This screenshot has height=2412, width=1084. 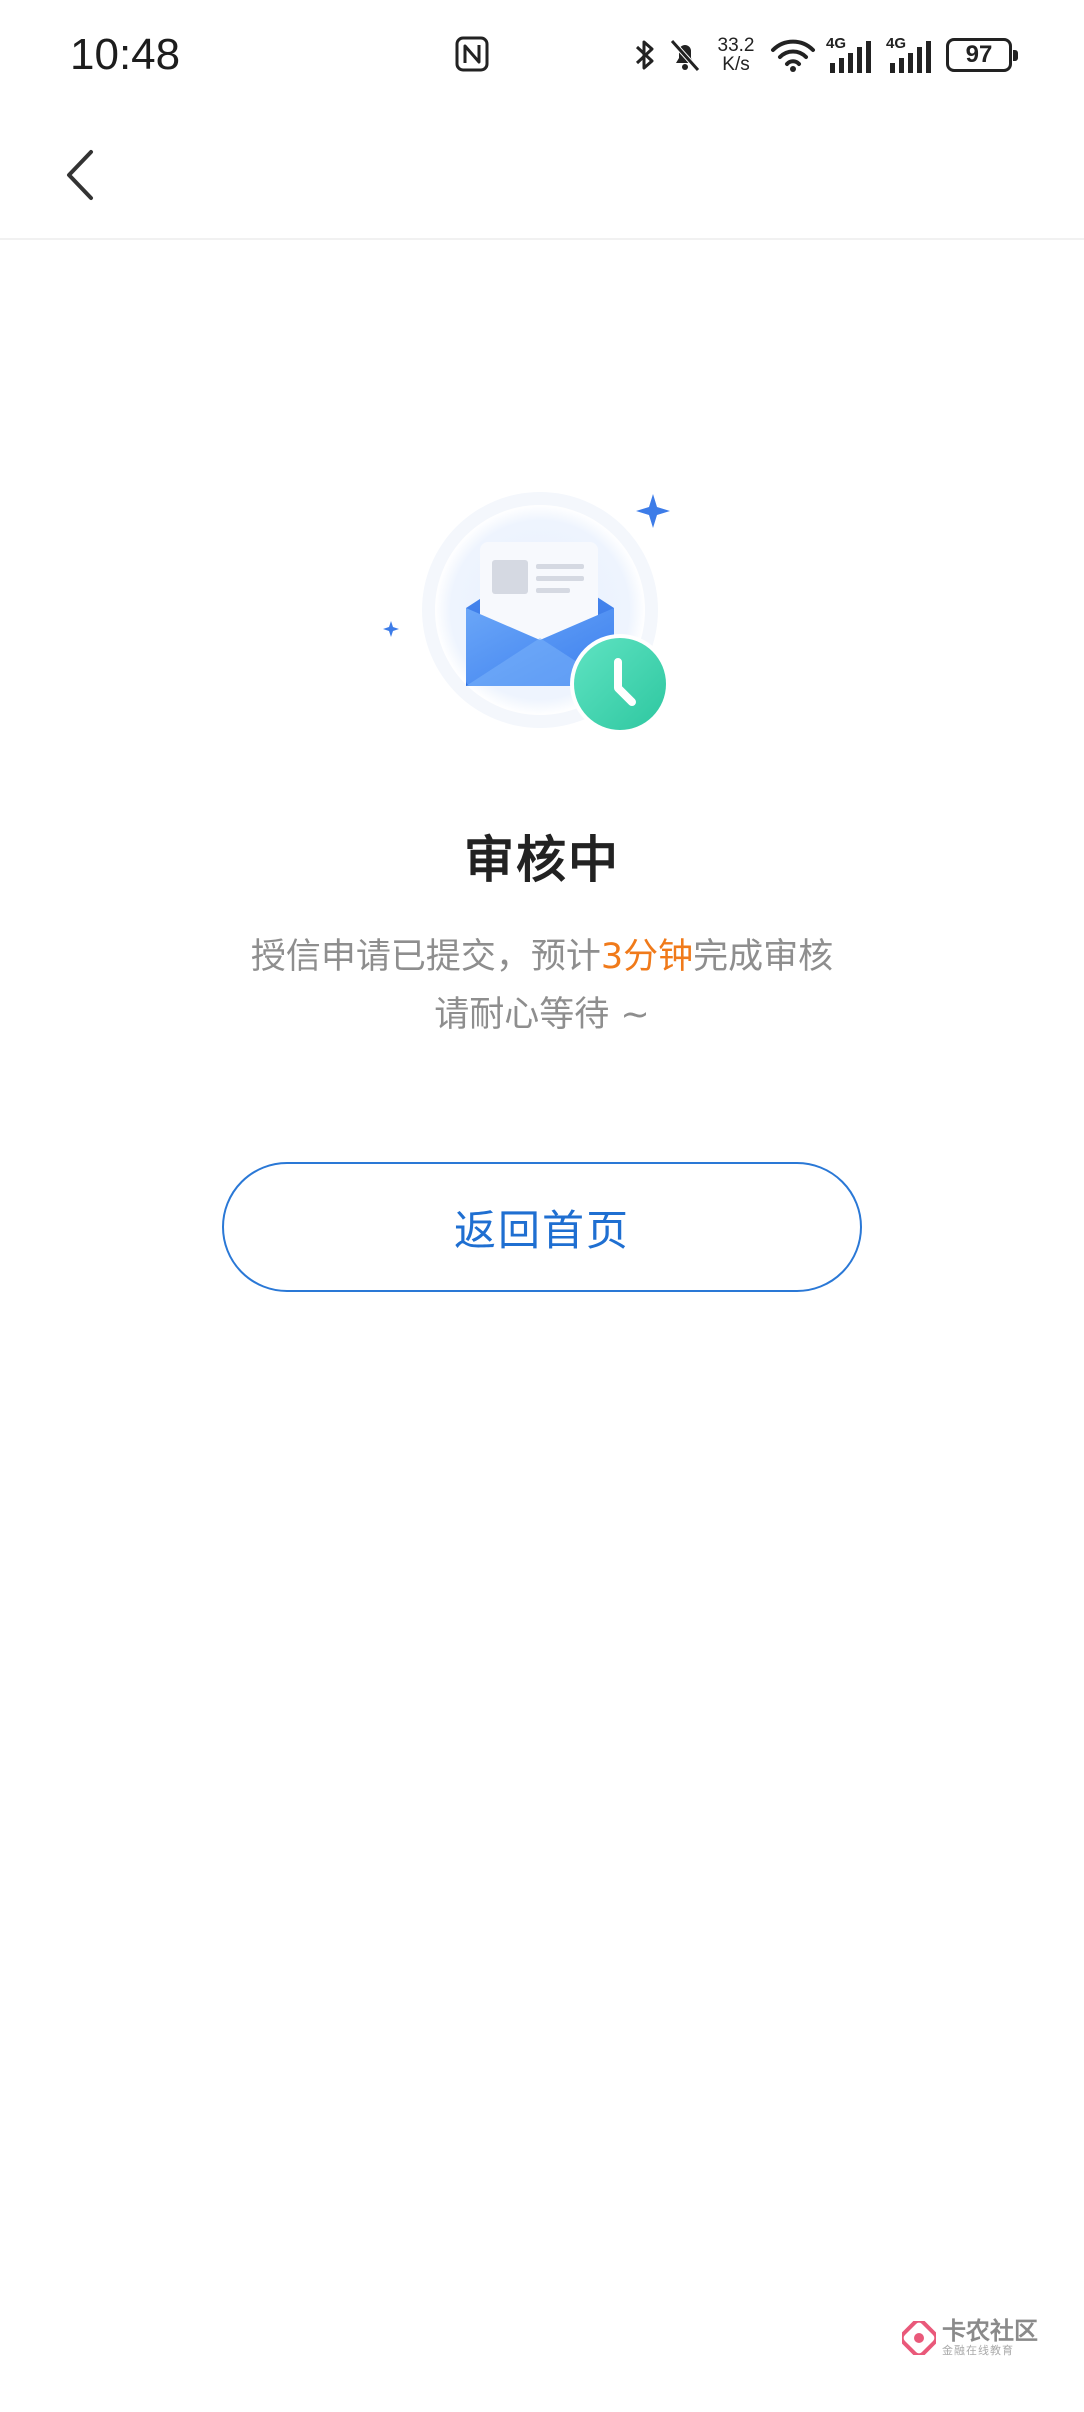 I want to click on status-description: 授信申请已提交，预计3分钟完成审核 请耐心等待 ~, so click(x=542, y=986).